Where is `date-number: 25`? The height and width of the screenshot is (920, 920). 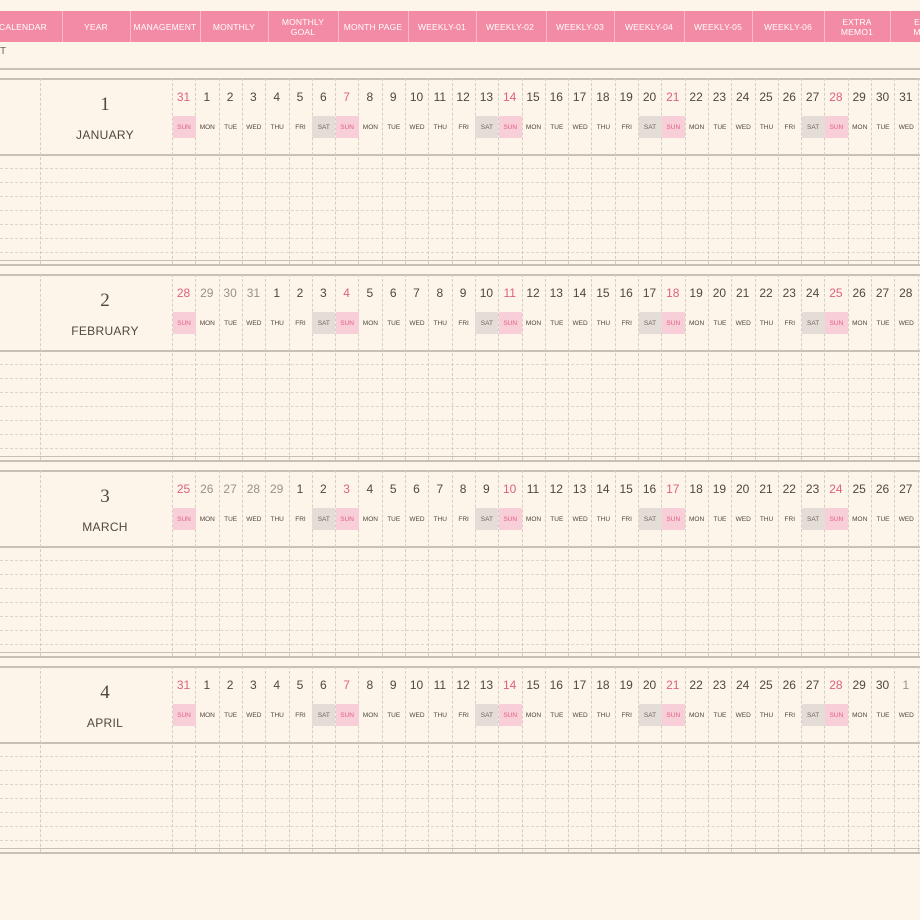 date-number: 25 is located at coordinates (836, 293).